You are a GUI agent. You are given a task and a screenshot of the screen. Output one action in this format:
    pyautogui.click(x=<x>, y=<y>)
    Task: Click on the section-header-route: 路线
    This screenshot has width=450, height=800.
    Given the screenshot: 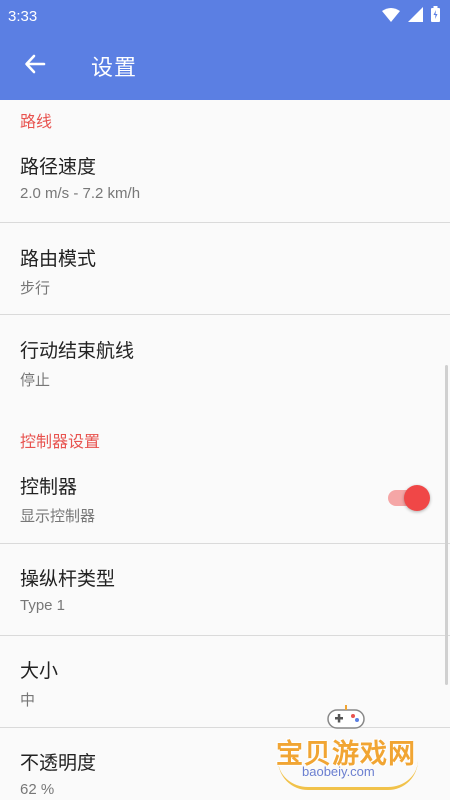 What is the action you would take?
    pyautogui.click(x=36, y=121)
    